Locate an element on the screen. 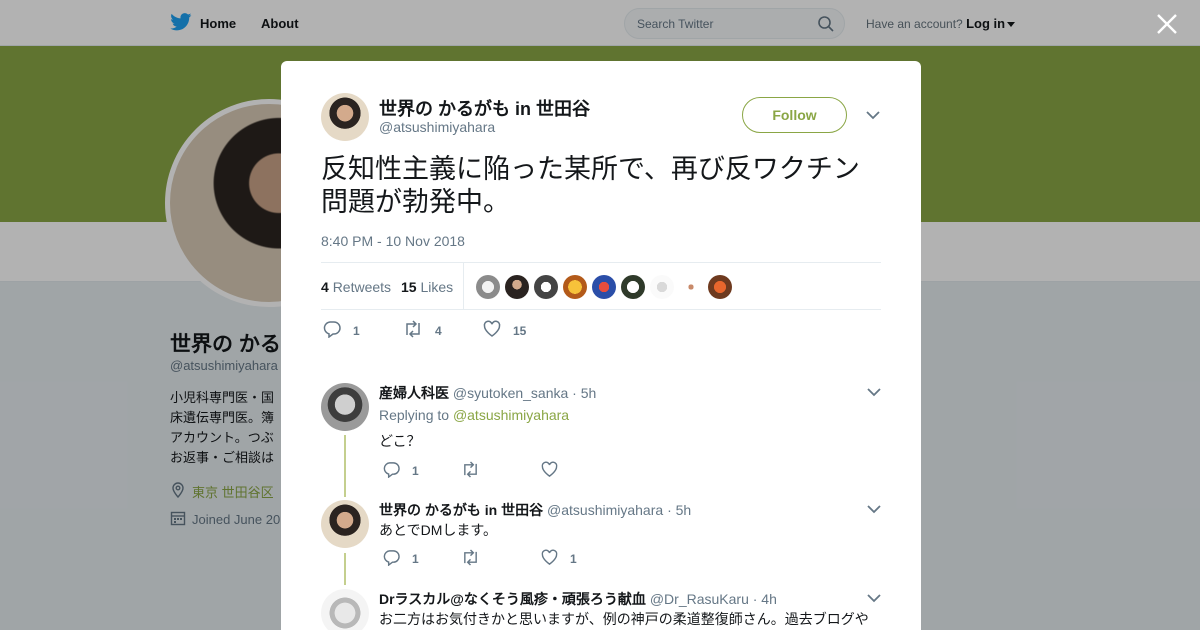 This screenshot has height=630, width=1200. reply-text: お二方はお気付きかと思いますが、例の神戸の柔道整復師さん。過去ブログや is located at coordinates (624, 619).